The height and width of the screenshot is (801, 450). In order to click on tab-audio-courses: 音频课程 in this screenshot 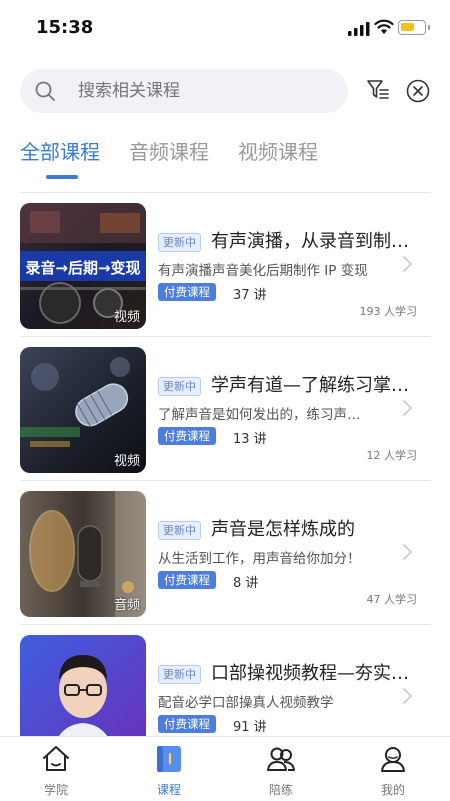, I will do `click(169, 150)`.